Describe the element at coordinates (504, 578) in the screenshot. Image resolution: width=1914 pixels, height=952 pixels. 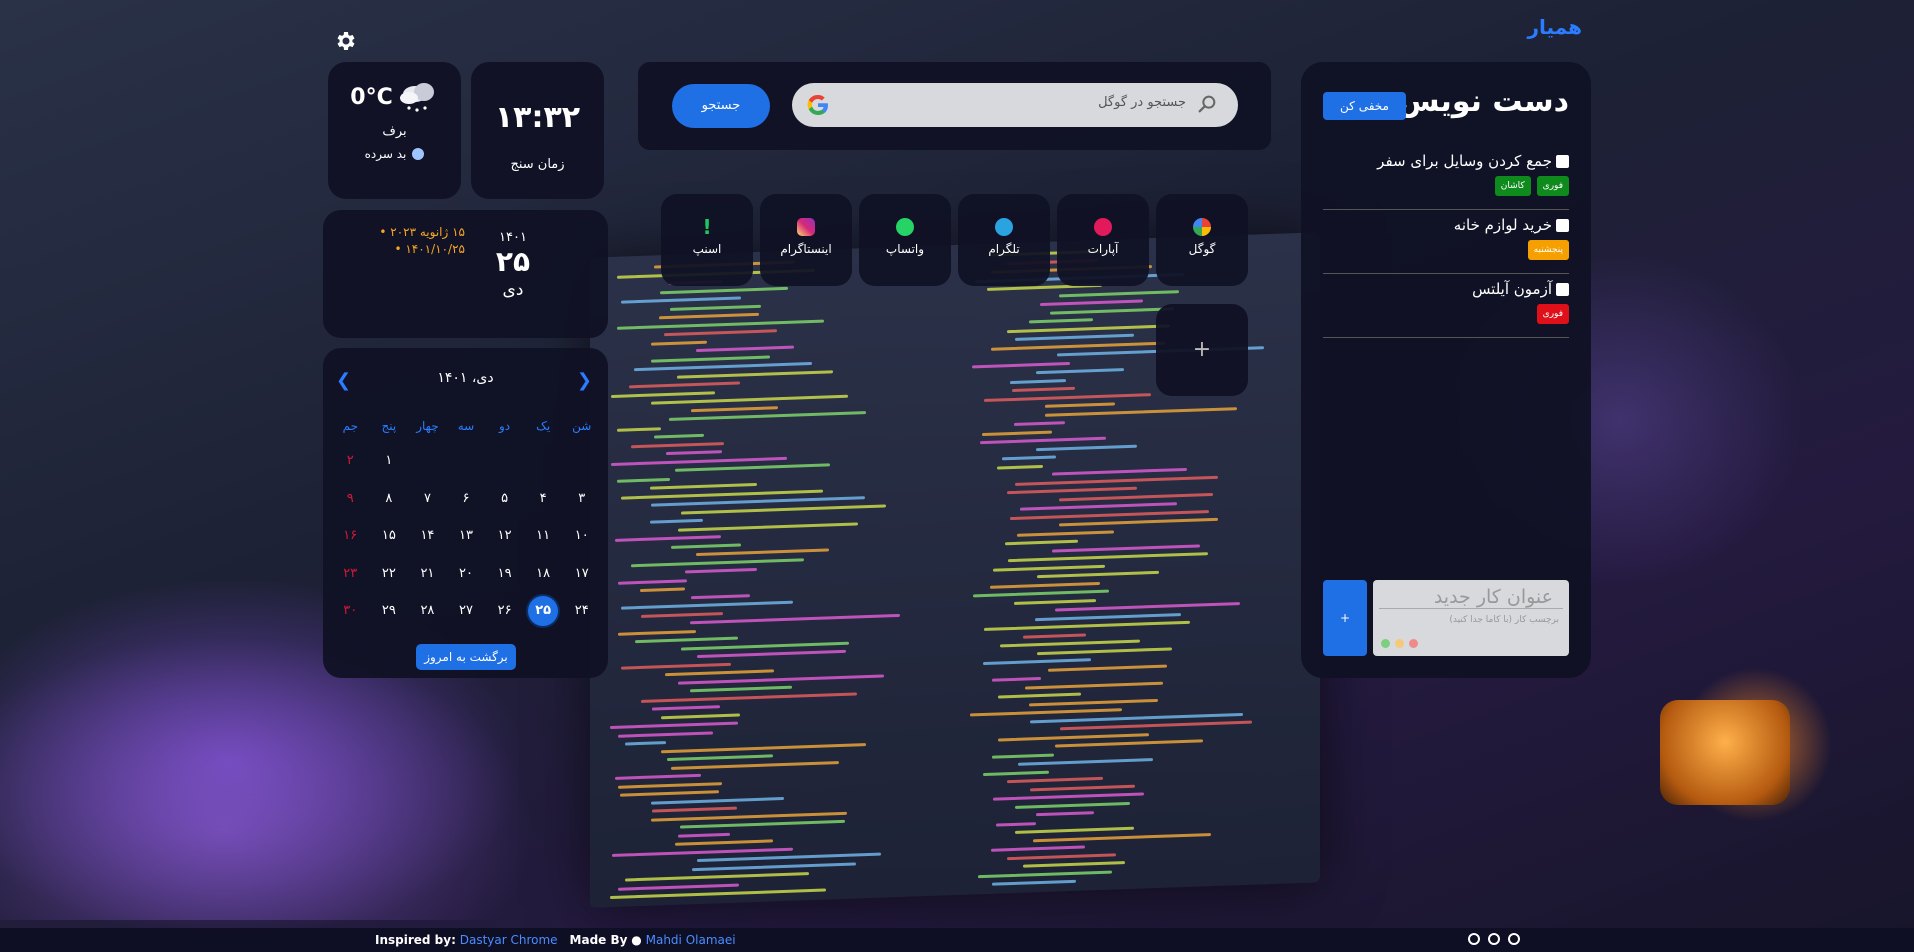
I see `calendar-day: ۱۹` at that location.